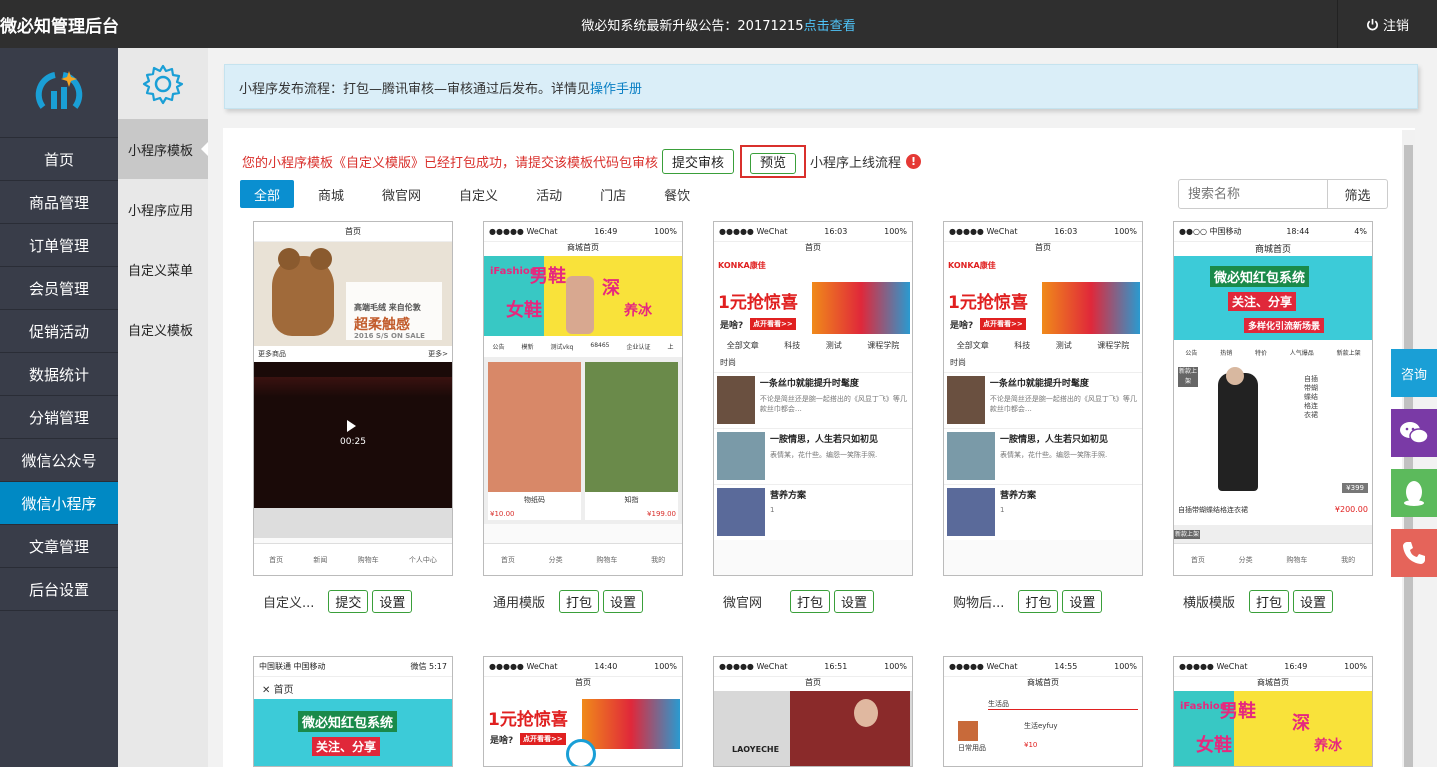 This screenshot has width=1437, height=767. I want to click on category-tabs: 全部 商城 微官网 自定义 活动 门店 餐饮, so click(477, 194).